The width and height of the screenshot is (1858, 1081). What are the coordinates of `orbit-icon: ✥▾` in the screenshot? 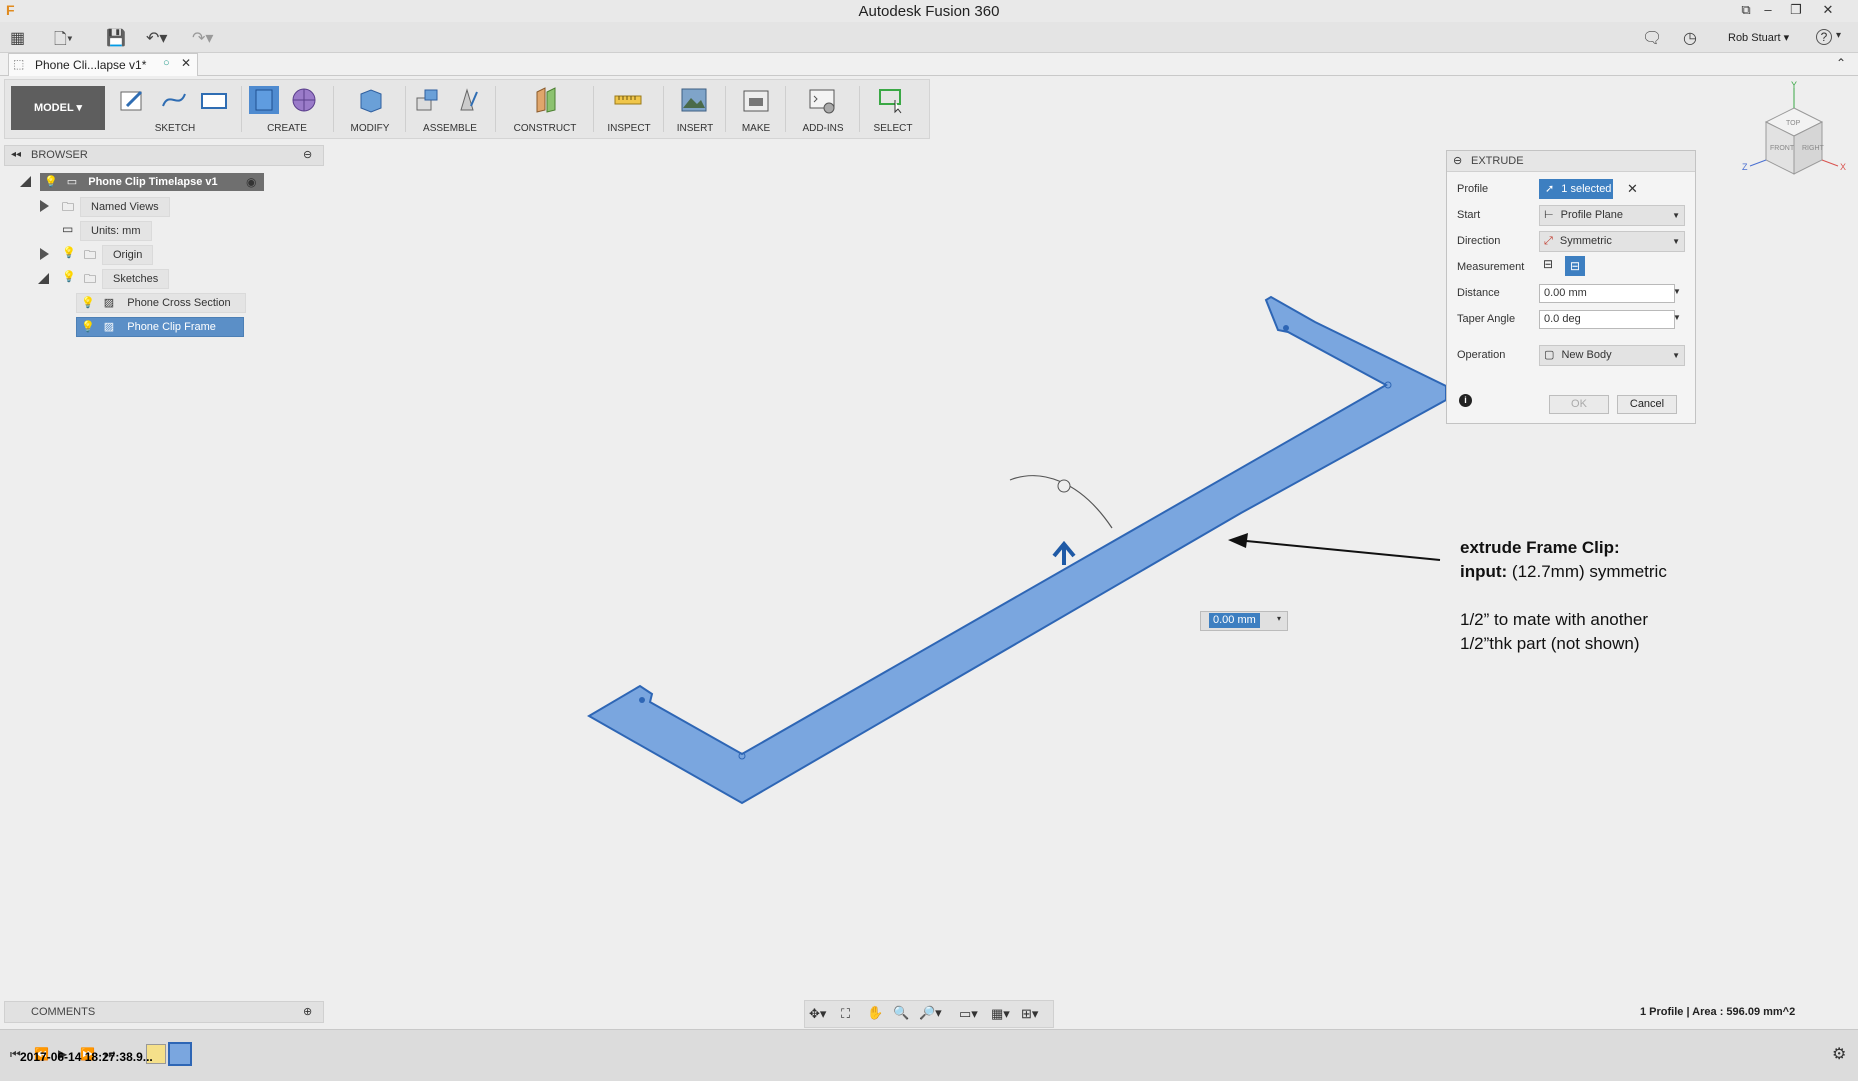 It's located at (817, 1014).